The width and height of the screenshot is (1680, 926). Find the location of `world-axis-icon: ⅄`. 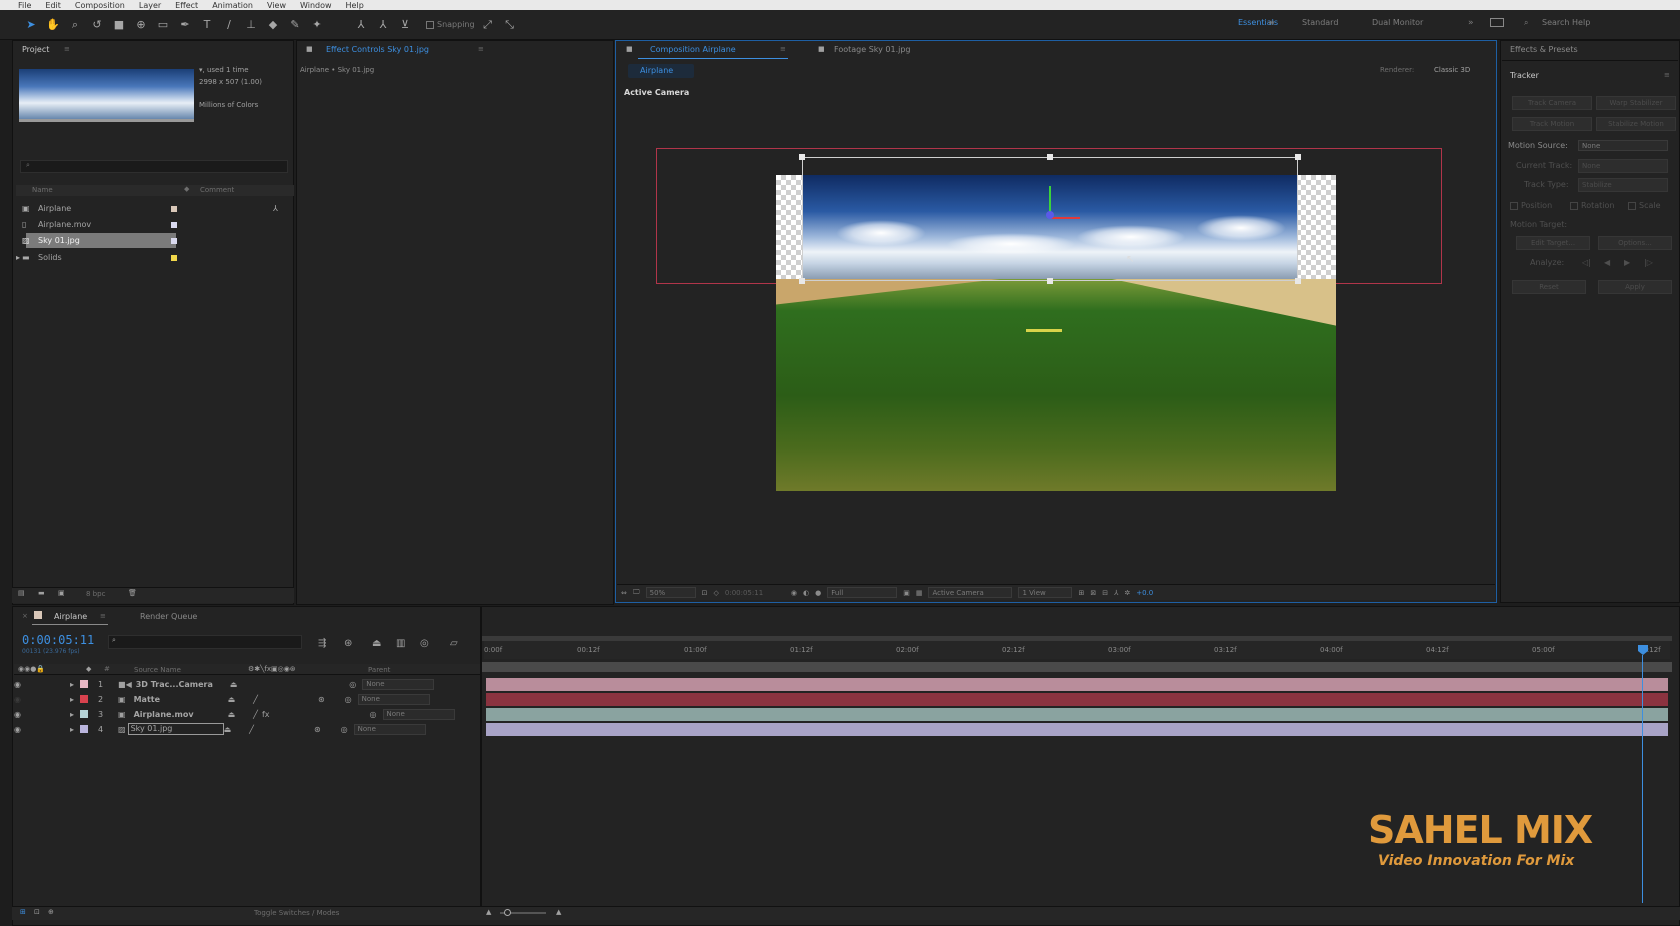

world-axis-icon: ⅄ is located at coordinates (383, 25).